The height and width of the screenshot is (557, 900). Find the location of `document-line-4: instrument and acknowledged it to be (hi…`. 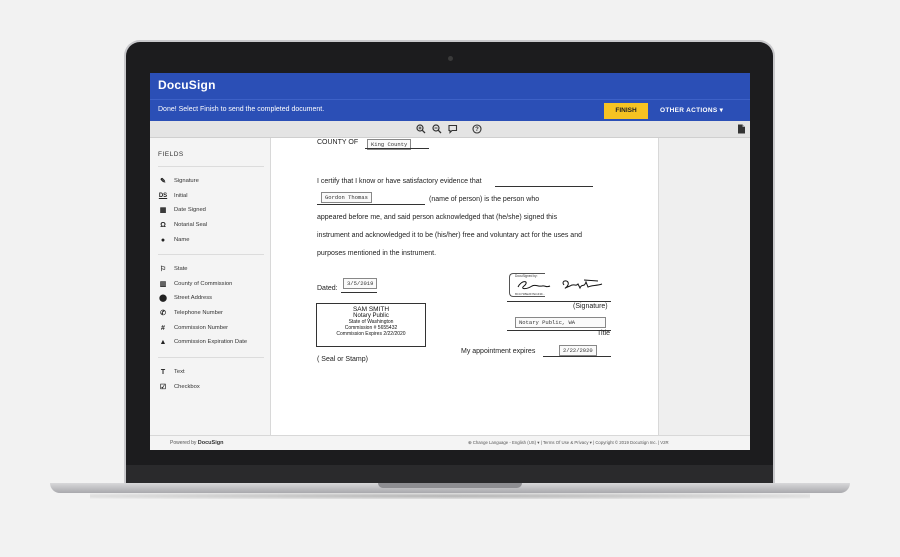

document-line-4: instrument and acknowledged it to be (hi… is located at coordinates (449, 235).